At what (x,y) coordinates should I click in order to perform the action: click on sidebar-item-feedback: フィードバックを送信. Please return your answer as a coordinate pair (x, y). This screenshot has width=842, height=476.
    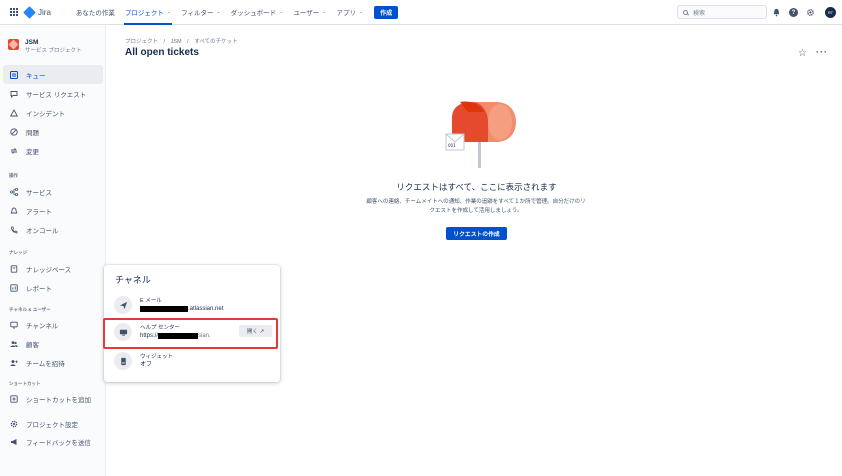
    Looking at the image, I should click on (51, 441).